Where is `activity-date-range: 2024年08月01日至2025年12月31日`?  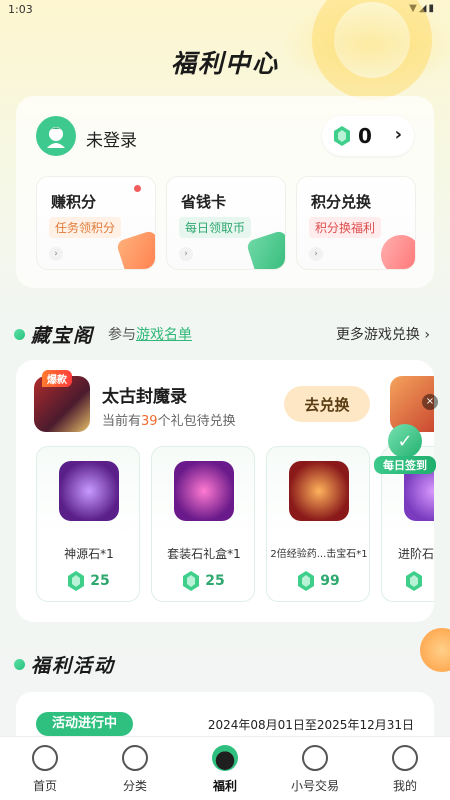
activity-date-range: 2024年08月01日至2025年12月31日 is located at coordinates (310, 725).